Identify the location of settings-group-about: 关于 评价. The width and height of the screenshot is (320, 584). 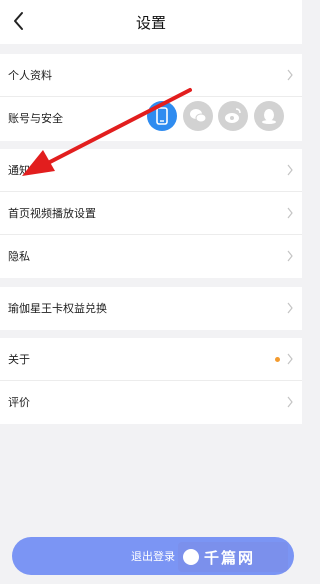
(151, 381).